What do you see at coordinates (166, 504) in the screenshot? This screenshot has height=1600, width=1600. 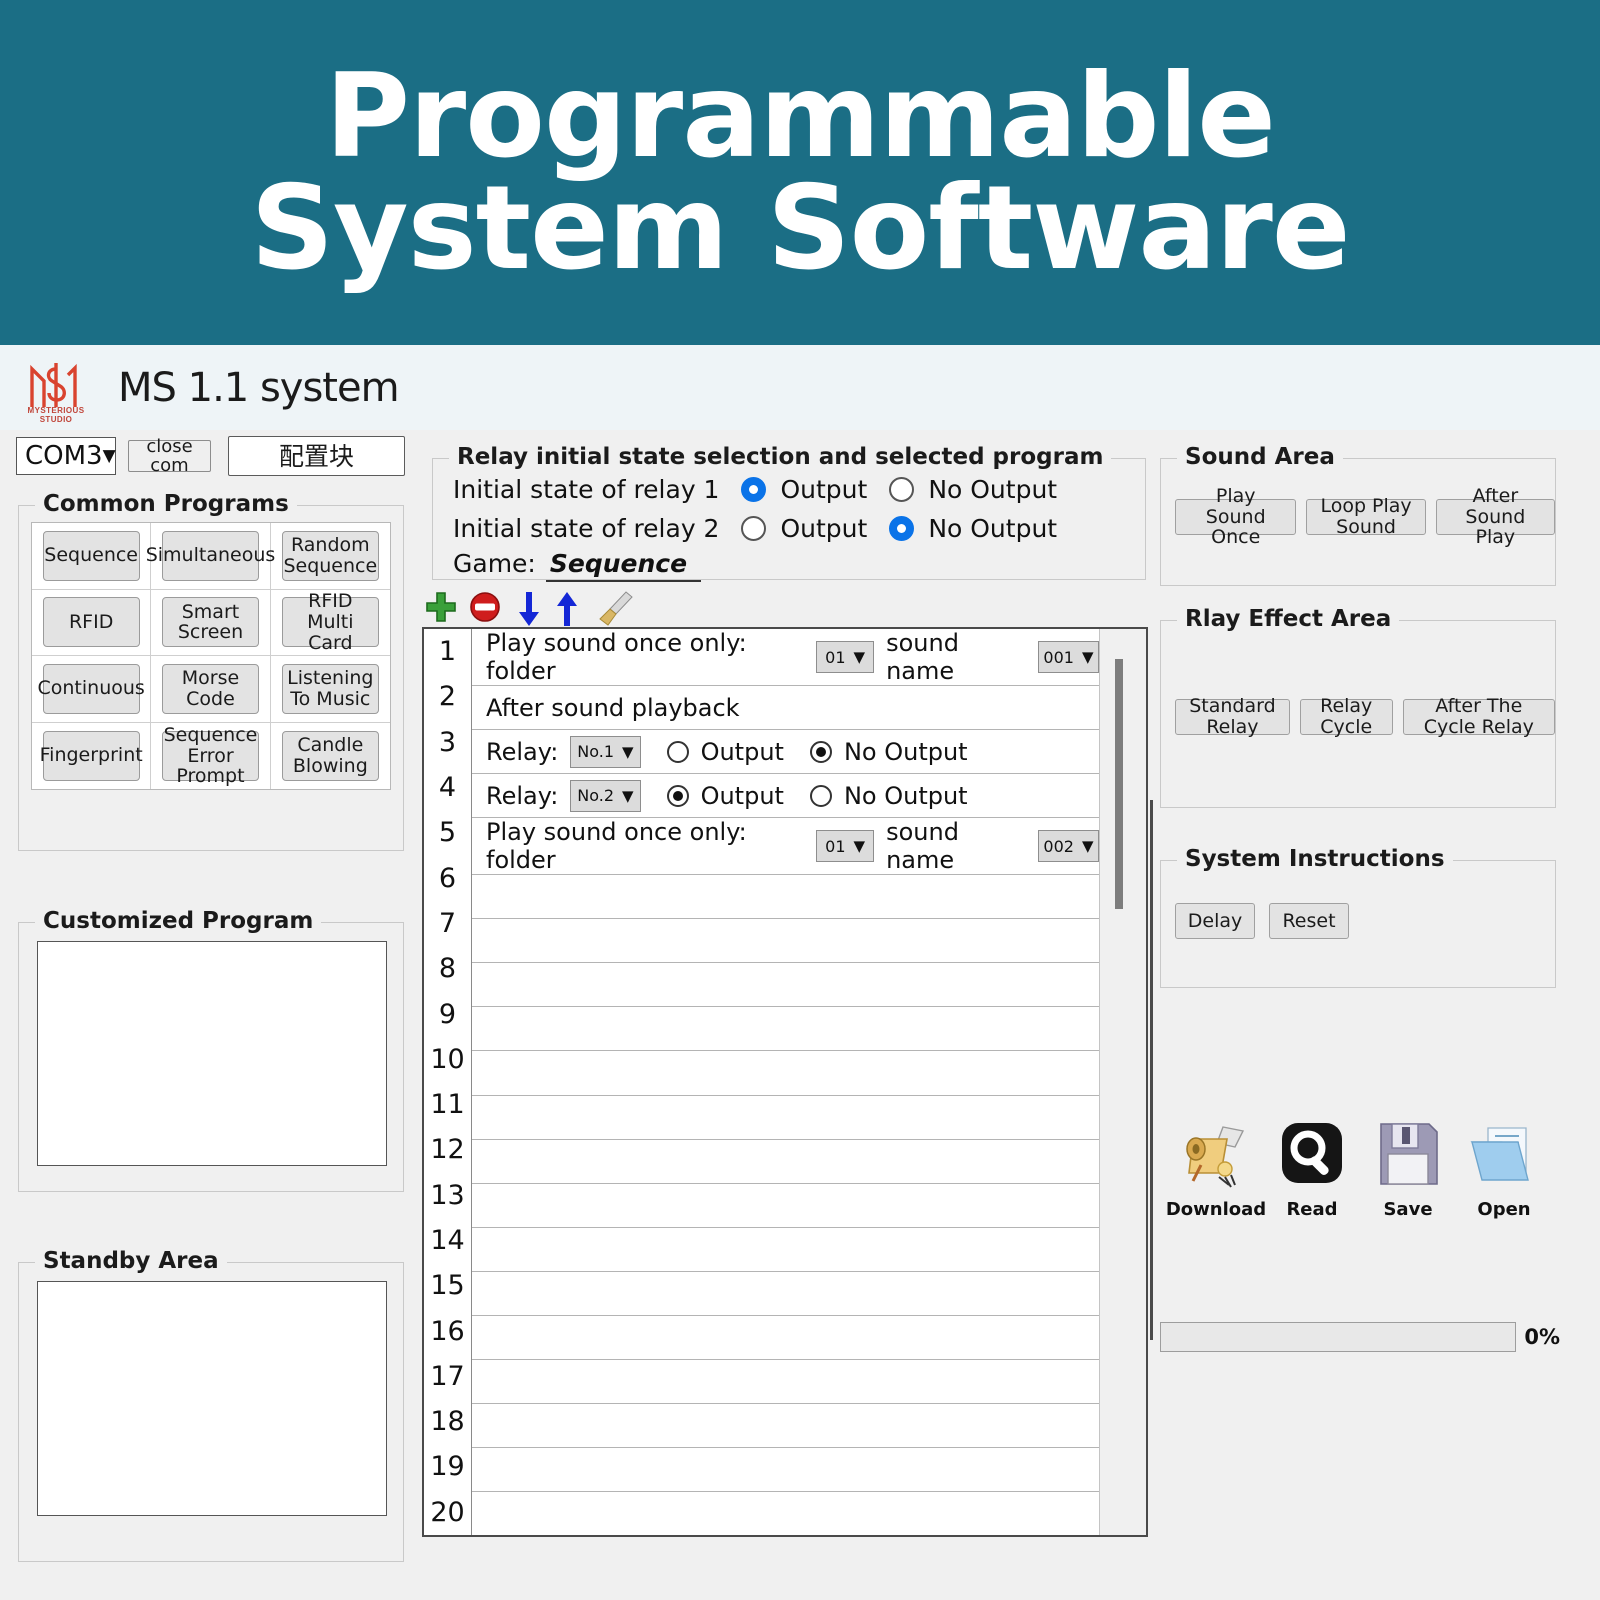 I see `common-programs-legend: Common Programs` at bounding box center [166, 504].